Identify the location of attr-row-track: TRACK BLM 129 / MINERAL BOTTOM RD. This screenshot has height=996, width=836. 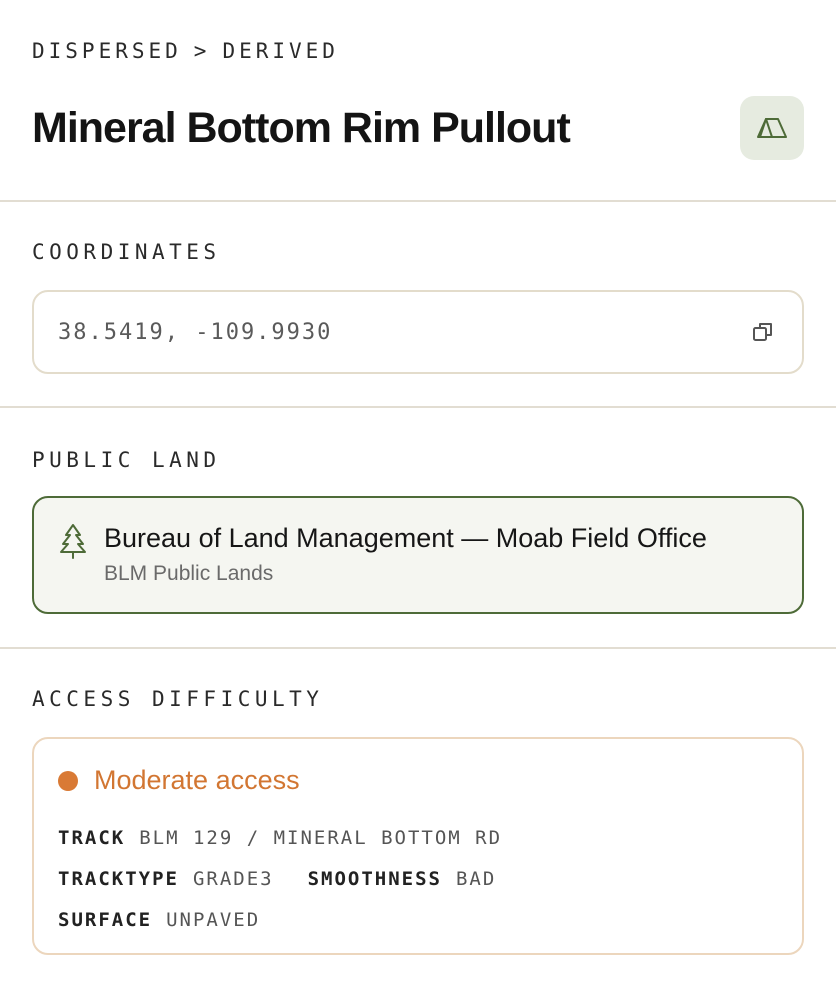
(418, 838).